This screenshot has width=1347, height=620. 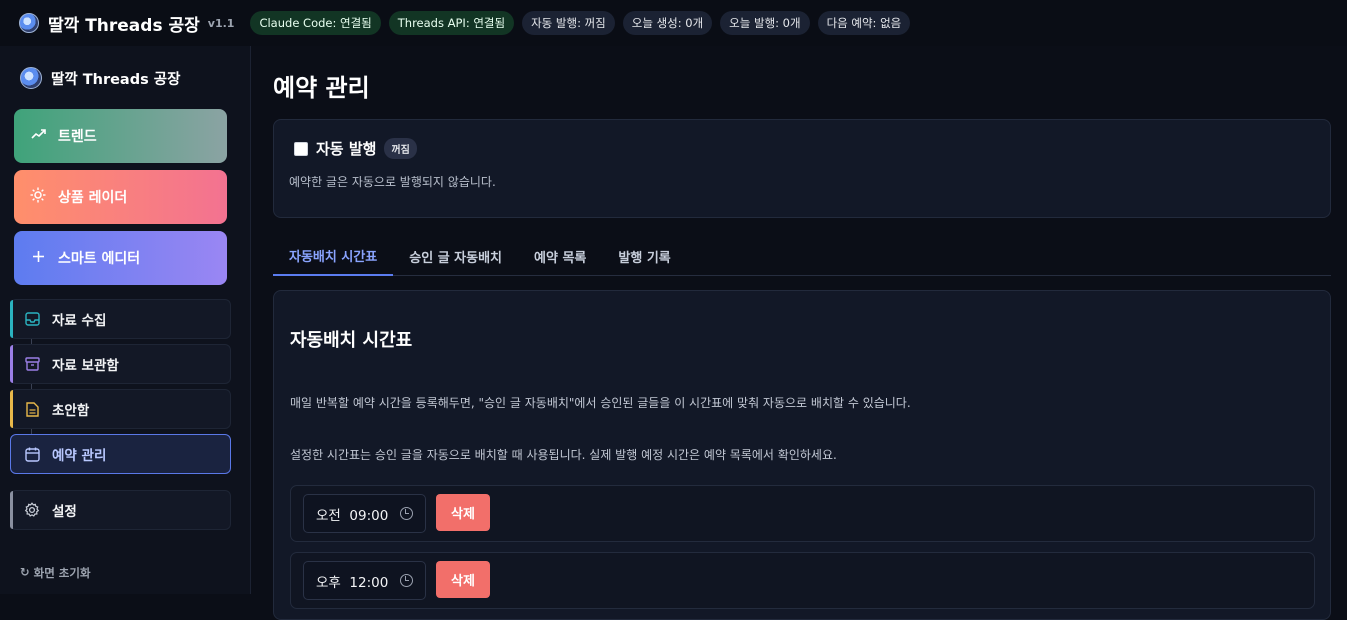 What do you see at coordinates (120, 454) in the screenshot?
I see `sidebar-item-schedule: 예약 관리` at bounding box center [120, 454].